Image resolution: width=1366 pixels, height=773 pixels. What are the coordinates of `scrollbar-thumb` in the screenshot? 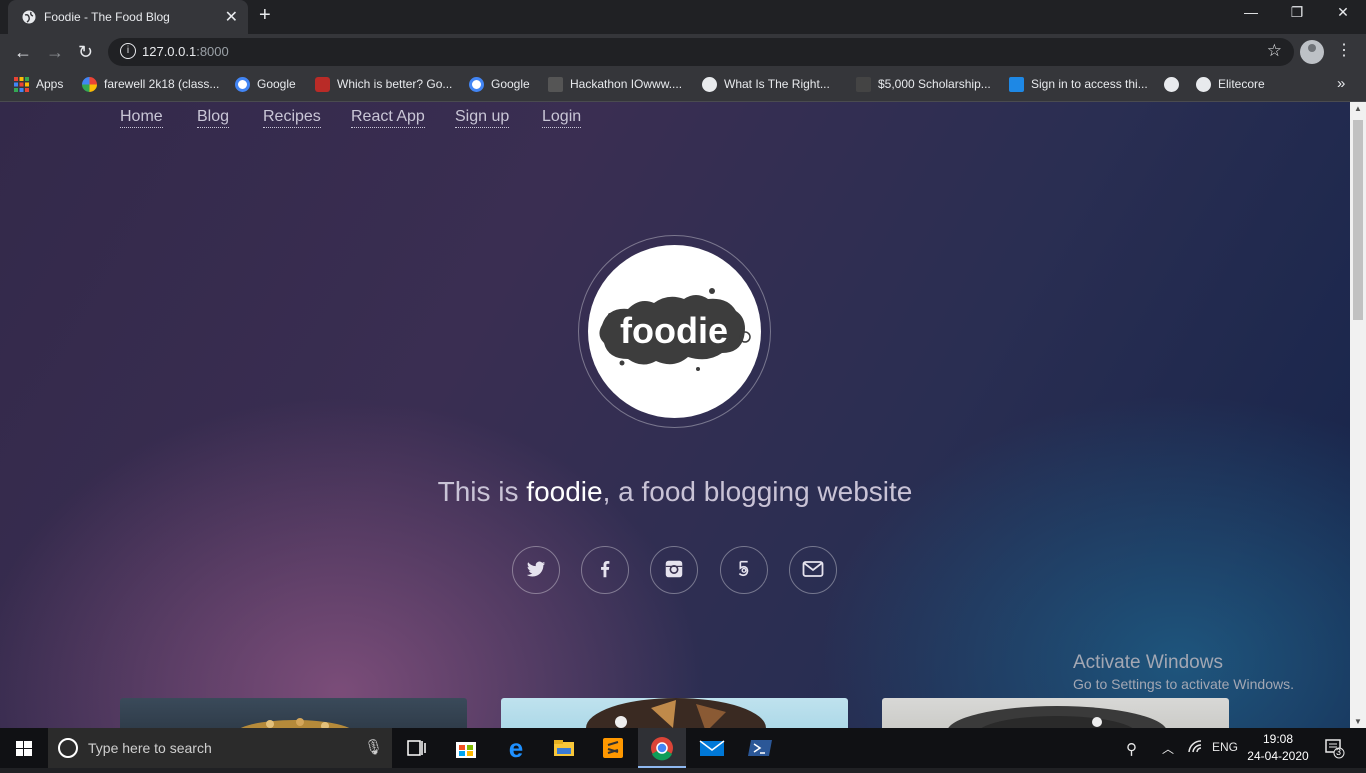 It's located at (1358, 220).